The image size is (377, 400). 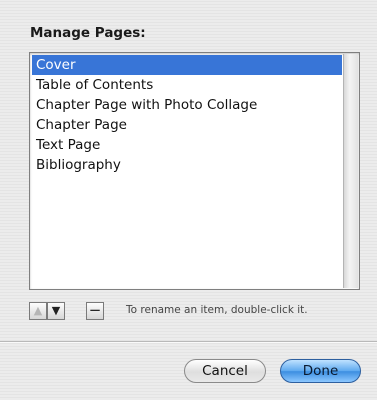 What do you see at coordinates (88, 33) in the screenshot?
I see `dialog-title: Manage Pages:` at bounding box center [88, 33].